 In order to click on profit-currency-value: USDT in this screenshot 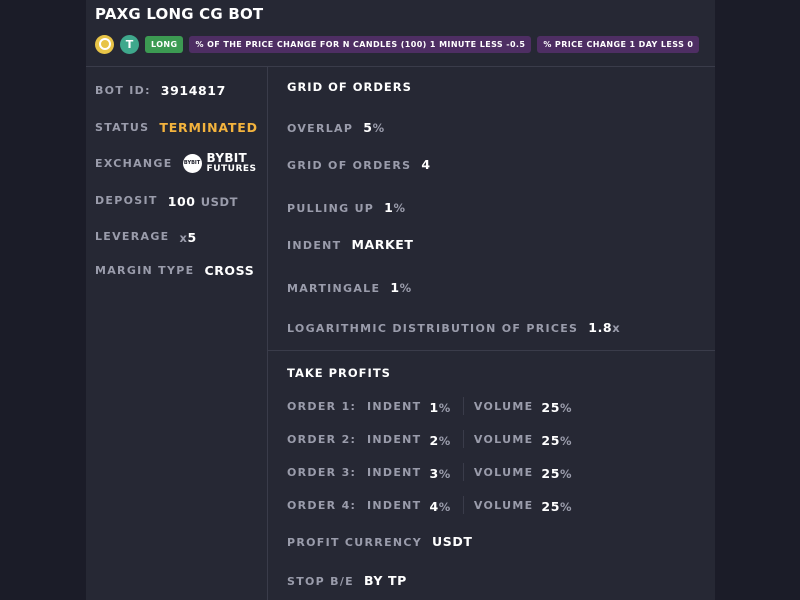, I will do `click(452, 541)`.